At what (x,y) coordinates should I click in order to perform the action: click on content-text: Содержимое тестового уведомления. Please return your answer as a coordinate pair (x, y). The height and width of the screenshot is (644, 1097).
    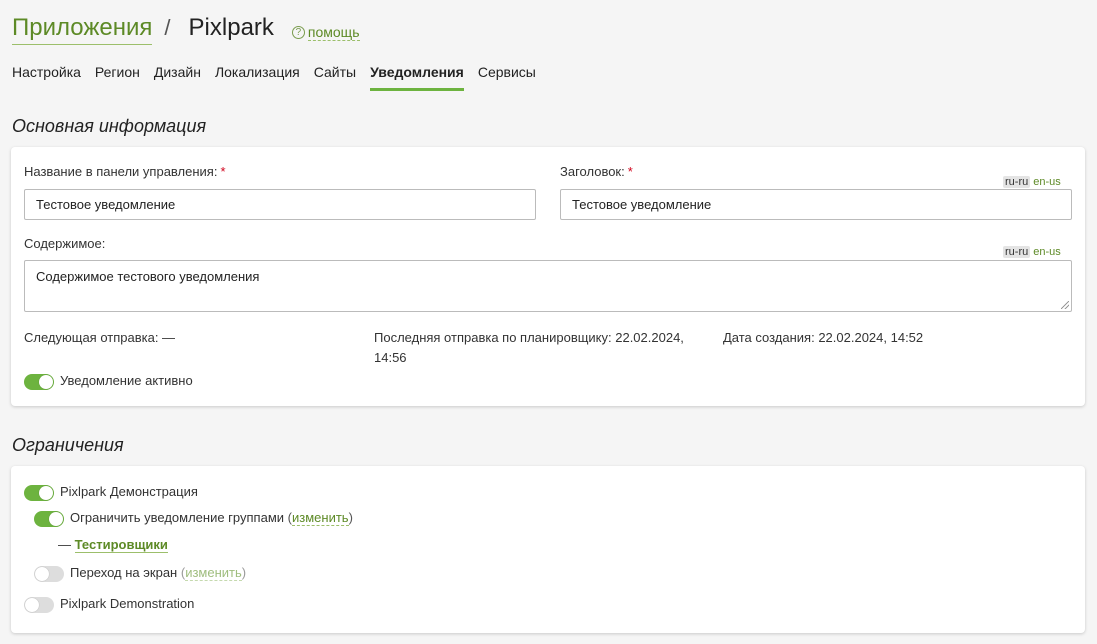
    Looking at the image, I should click on (148, 276).